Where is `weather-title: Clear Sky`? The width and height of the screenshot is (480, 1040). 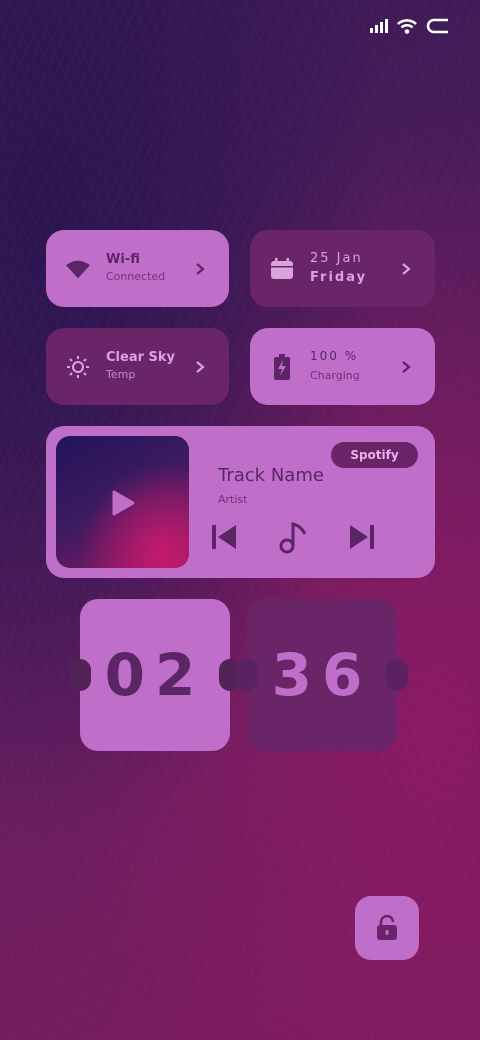 weather-title: Clear Sky is located at coordinates (141, 358).